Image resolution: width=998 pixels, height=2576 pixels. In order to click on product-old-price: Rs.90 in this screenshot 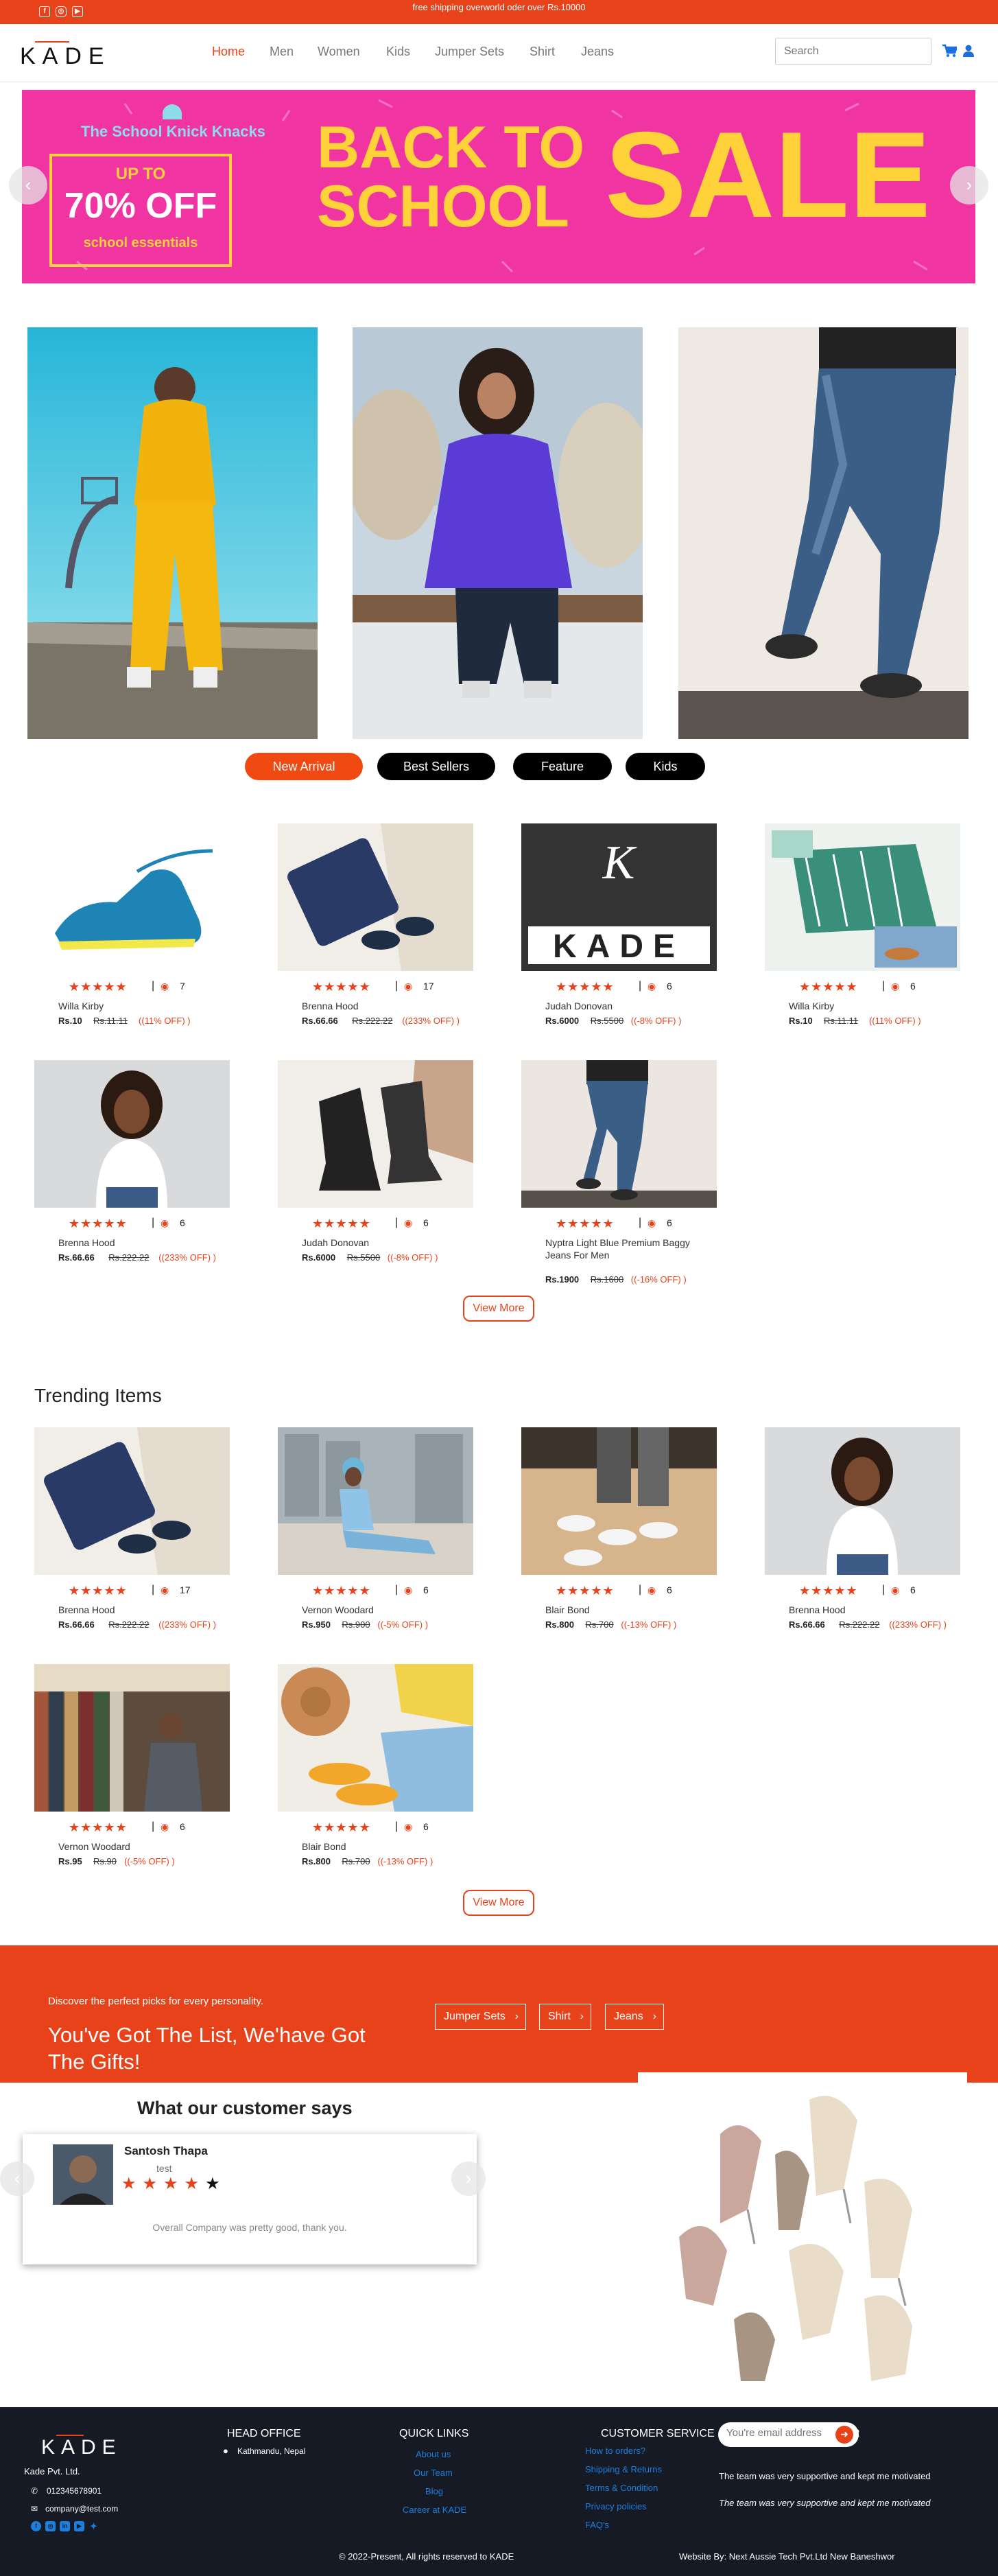, I will do `click(105, 1861)`.